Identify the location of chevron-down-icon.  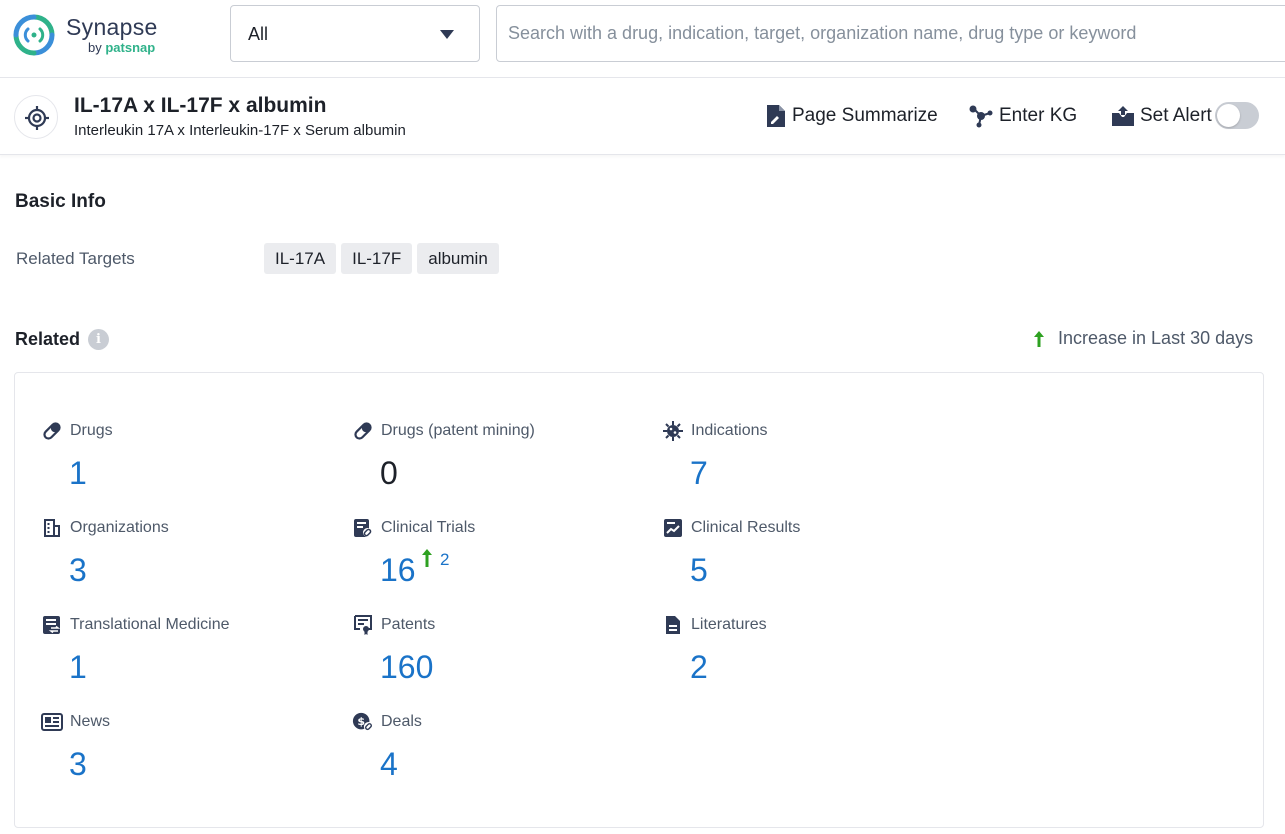
(447, 34).